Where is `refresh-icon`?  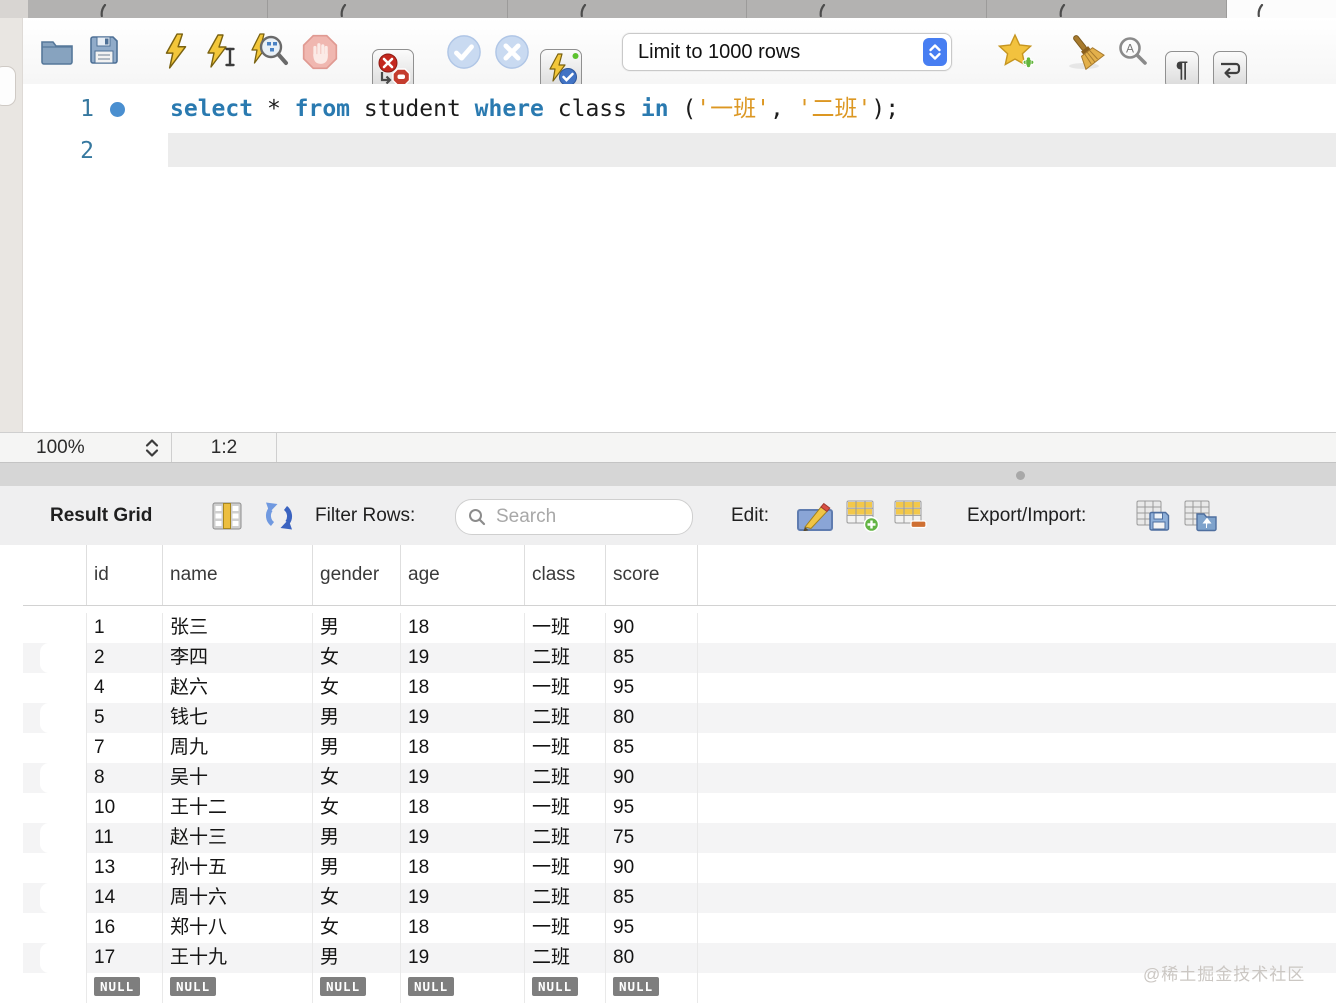
refresh-icon is located at coordinates (279, 516).